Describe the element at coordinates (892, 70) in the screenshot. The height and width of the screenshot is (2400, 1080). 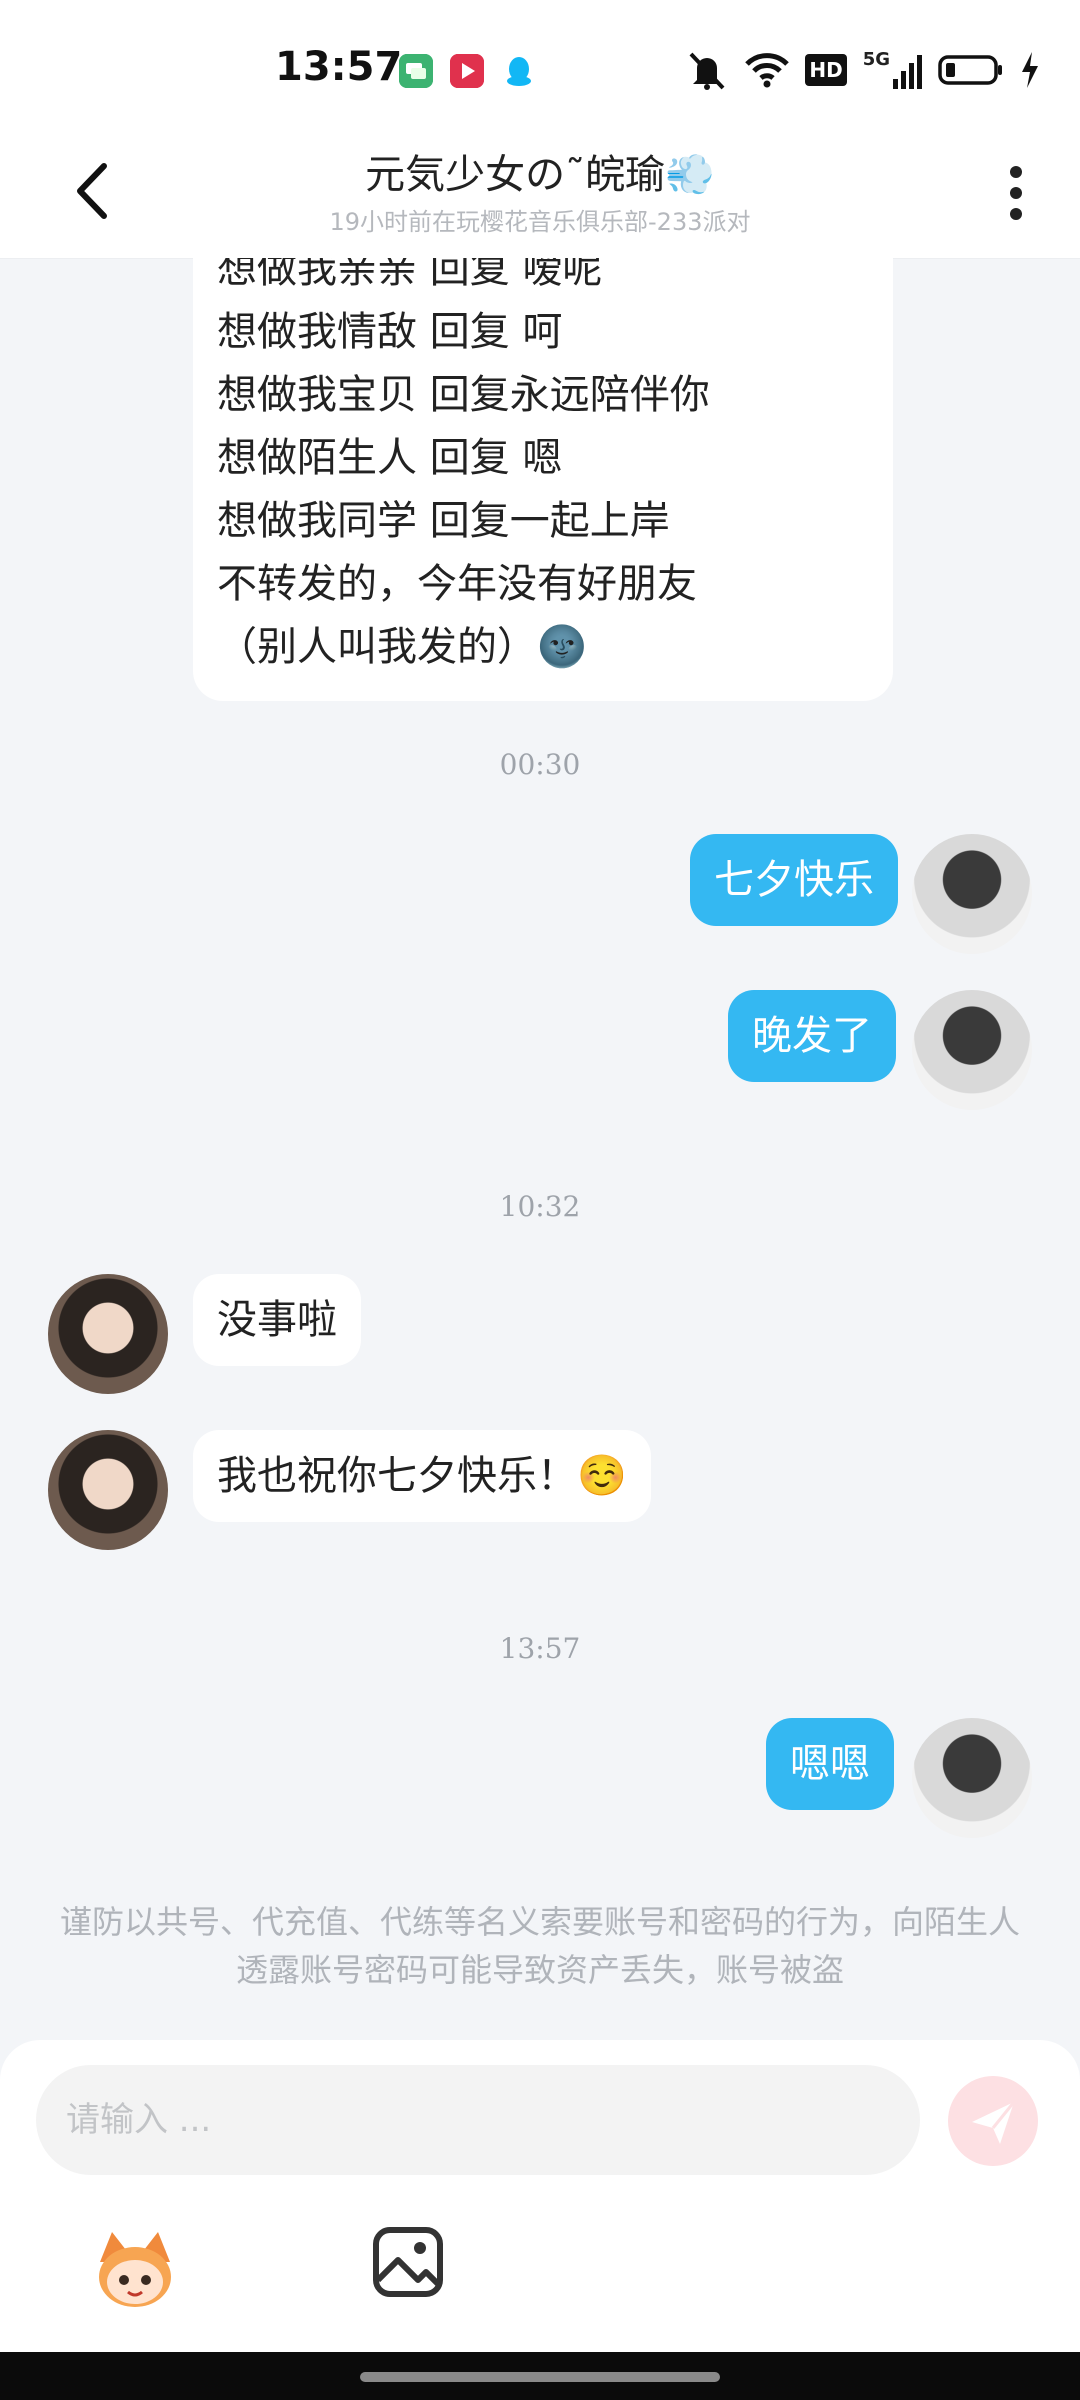
I see `signal-5g-icon: 5G` at that location.